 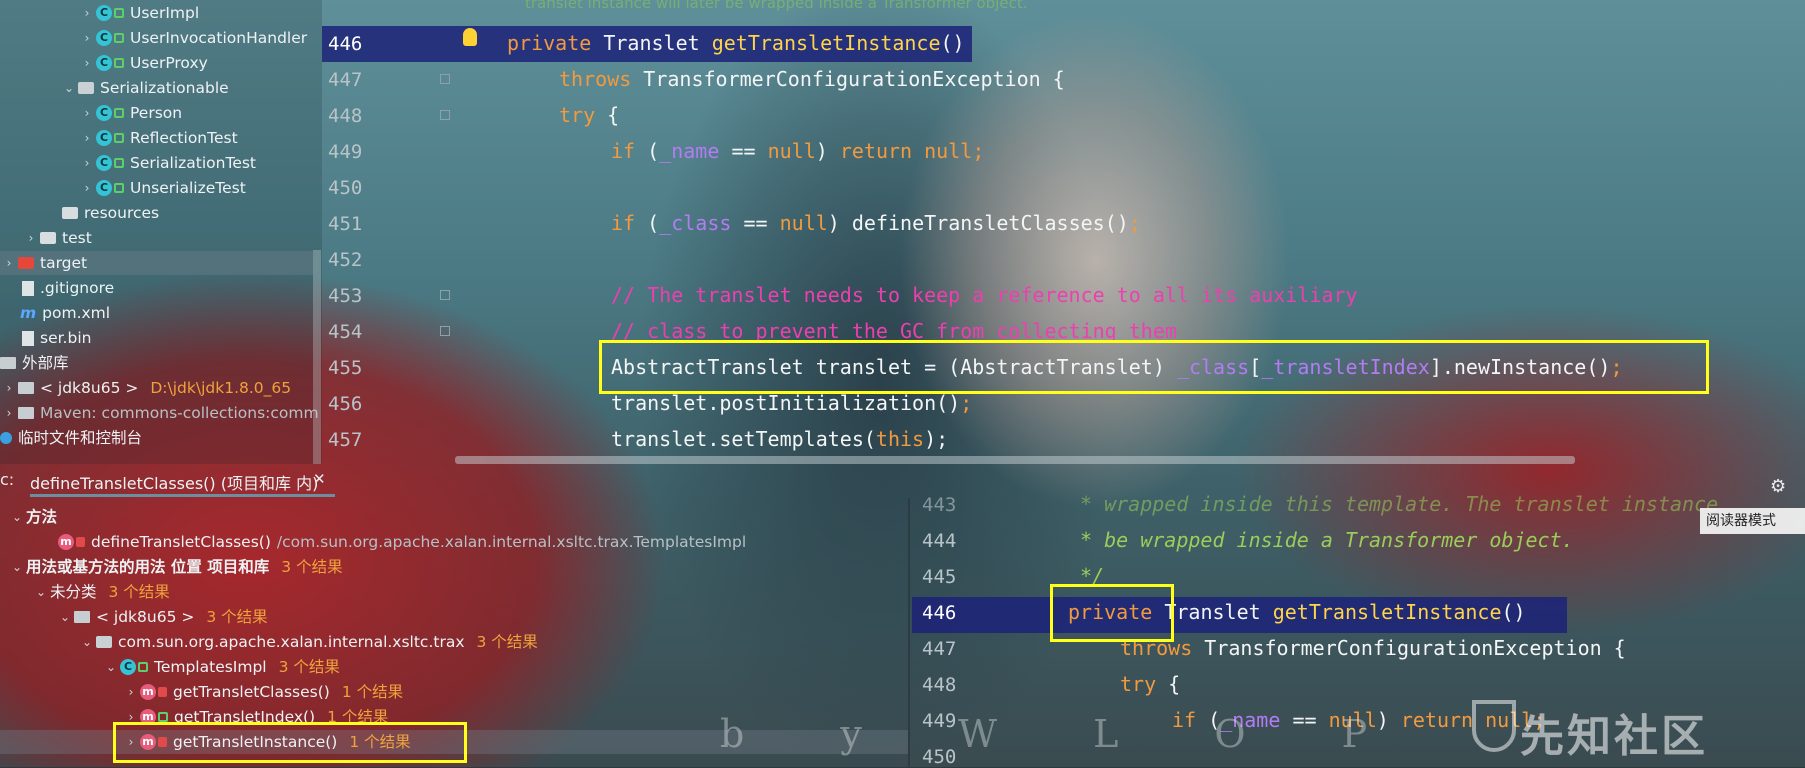 What do you see at coordinates (182, 495) in the screenshot?
I see `tab-active-indicator` at bounding box center [182, 495].